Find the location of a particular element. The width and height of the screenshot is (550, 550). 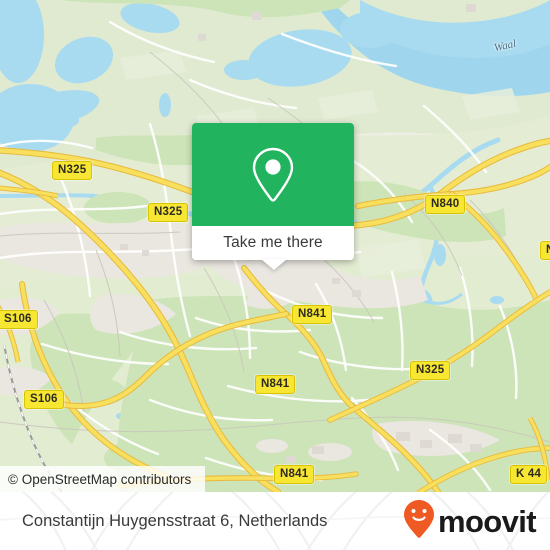

map-pin-icon is located at coordinates (273, 175).